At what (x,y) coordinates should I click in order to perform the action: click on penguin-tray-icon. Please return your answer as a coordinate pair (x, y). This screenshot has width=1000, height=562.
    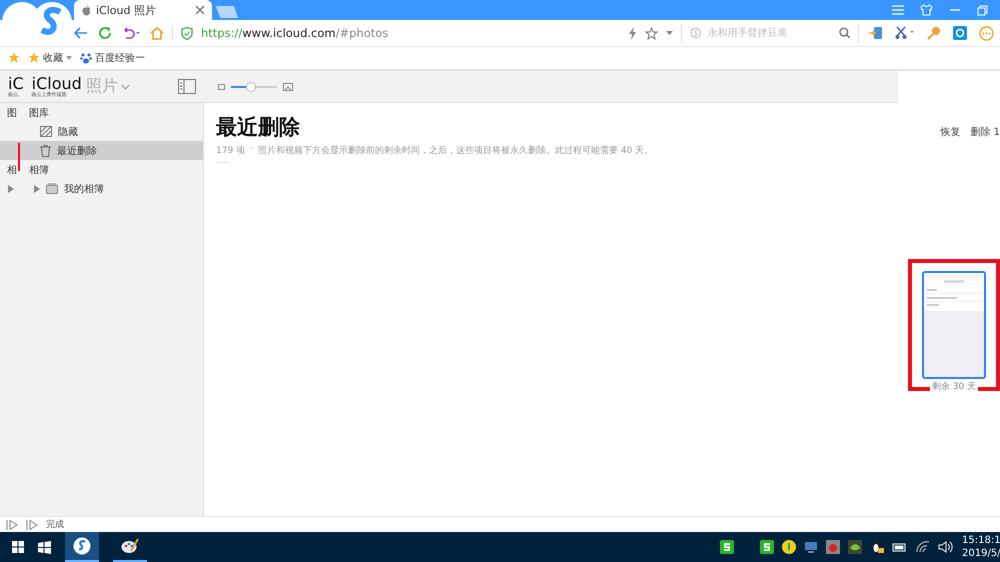
    Looking at the image, I should click on (877, 547).